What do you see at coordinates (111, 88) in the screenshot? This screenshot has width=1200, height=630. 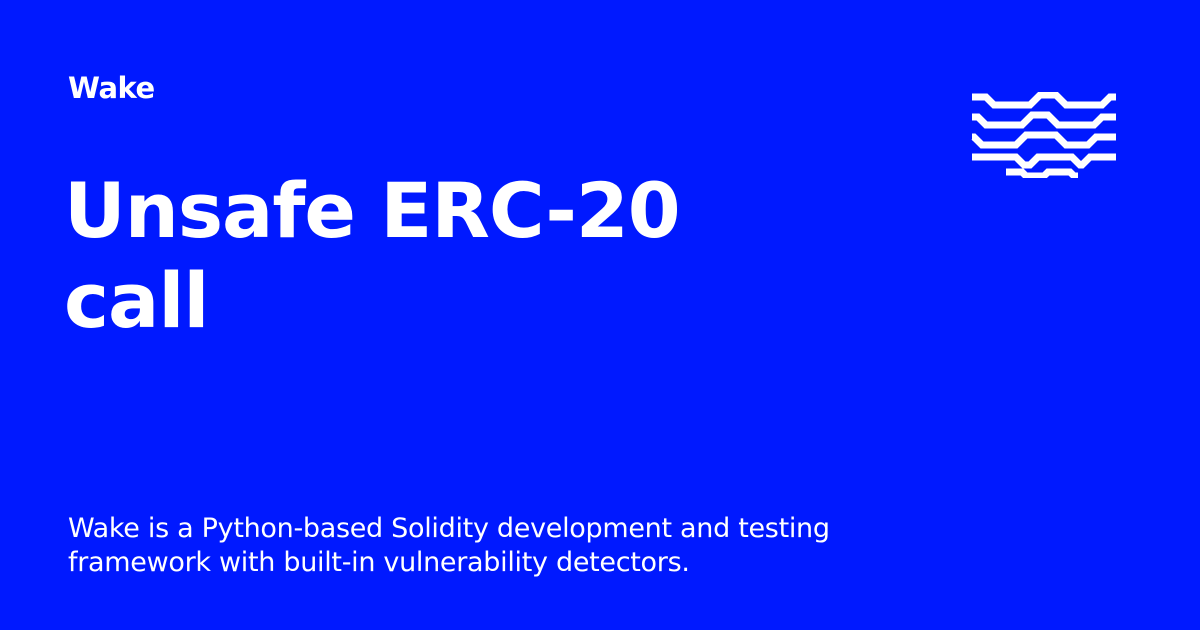 I see `brand-name: Wake` at bounding box center [111, 88].